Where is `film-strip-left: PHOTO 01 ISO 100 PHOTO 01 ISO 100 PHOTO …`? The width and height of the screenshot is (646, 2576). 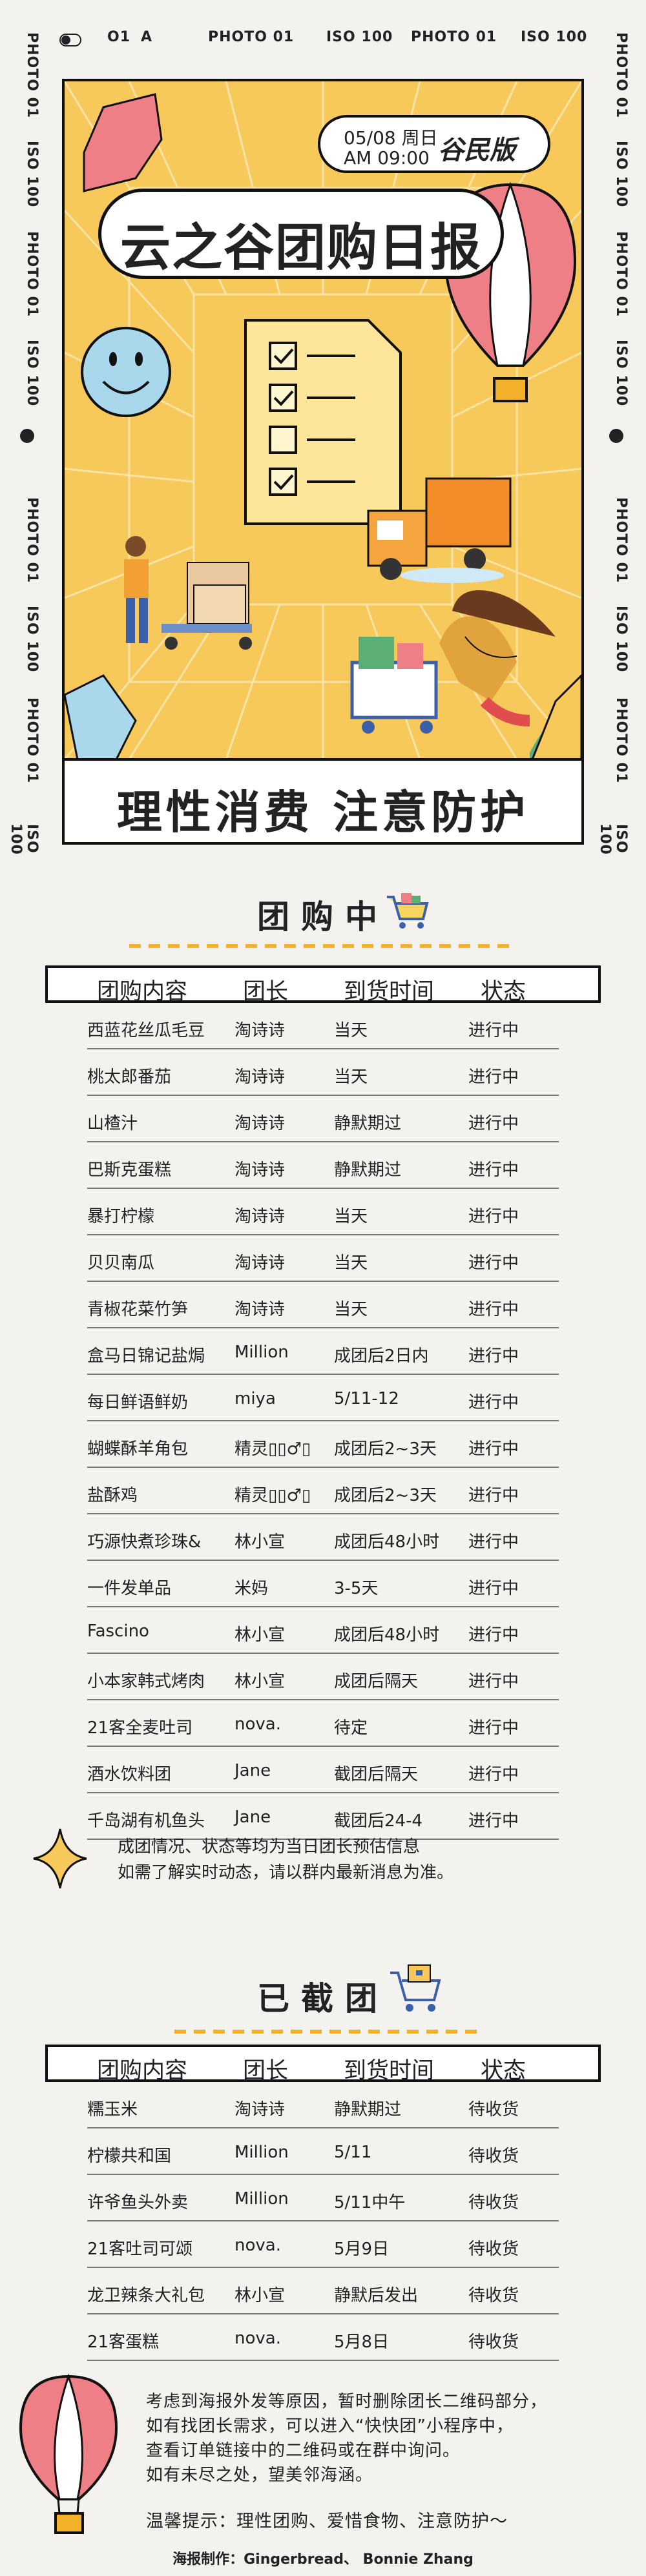 film-strip-left: PHOTO 01 ISO 100 PHOTO 01 ISO 100 PHOTO … is located at coordinates (24, 452).